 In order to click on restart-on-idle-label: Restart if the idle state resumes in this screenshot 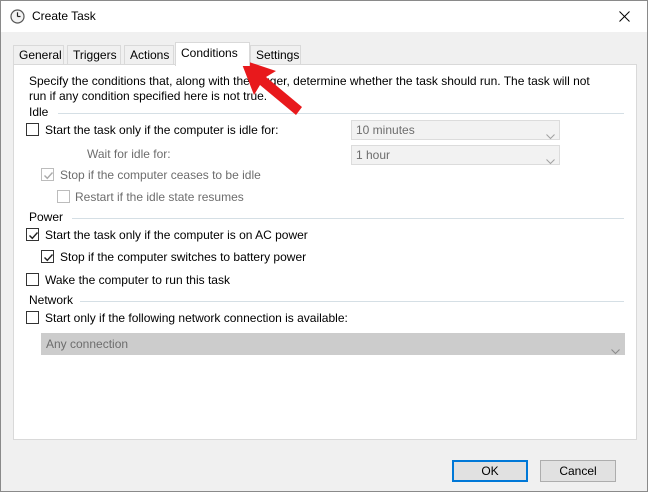, I will do `click(159, 197)`.